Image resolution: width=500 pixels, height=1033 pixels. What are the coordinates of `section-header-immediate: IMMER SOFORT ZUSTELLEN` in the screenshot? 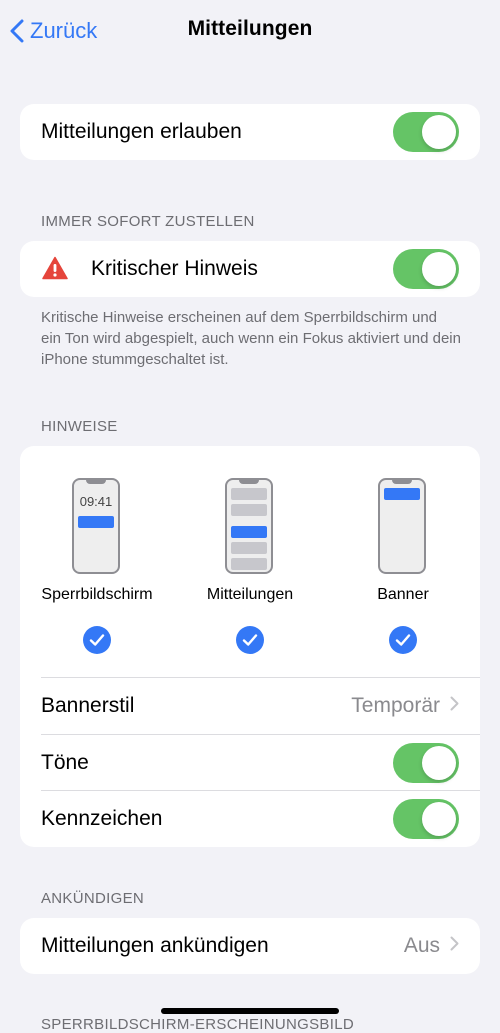 It's located at (148, 221).